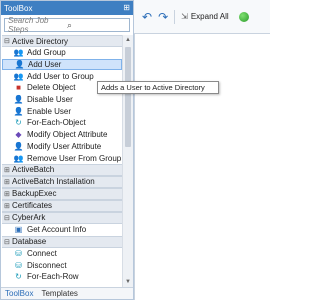 The width and height of the screenshot is (320, 300). Describe the element at coordinates (28, 25) in the screenshot. I see `search-placeholder: Search Job Steps` at that location.